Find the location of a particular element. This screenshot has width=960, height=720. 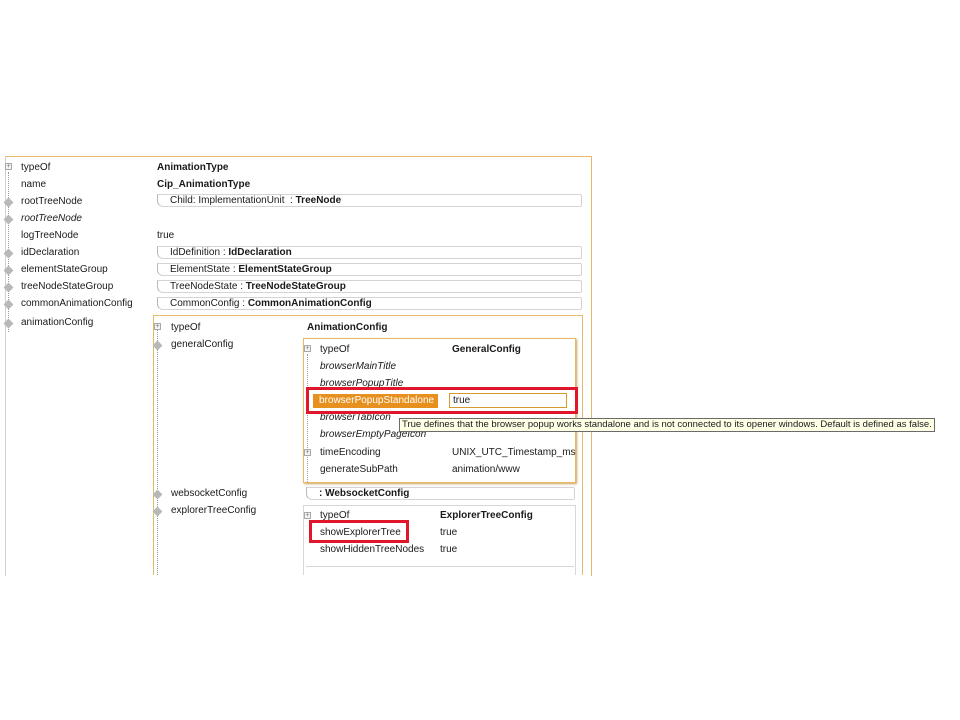

reference-prefix: TreeNodeState is located at coordinates (204, 286).